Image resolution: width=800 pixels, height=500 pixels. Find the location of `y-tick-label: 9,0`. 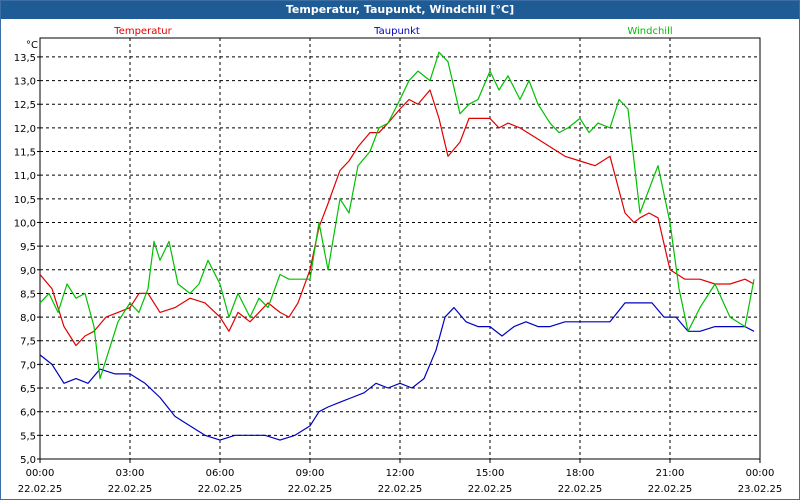

y-tick-label: 9,0 is located at coordinates (28, 271).